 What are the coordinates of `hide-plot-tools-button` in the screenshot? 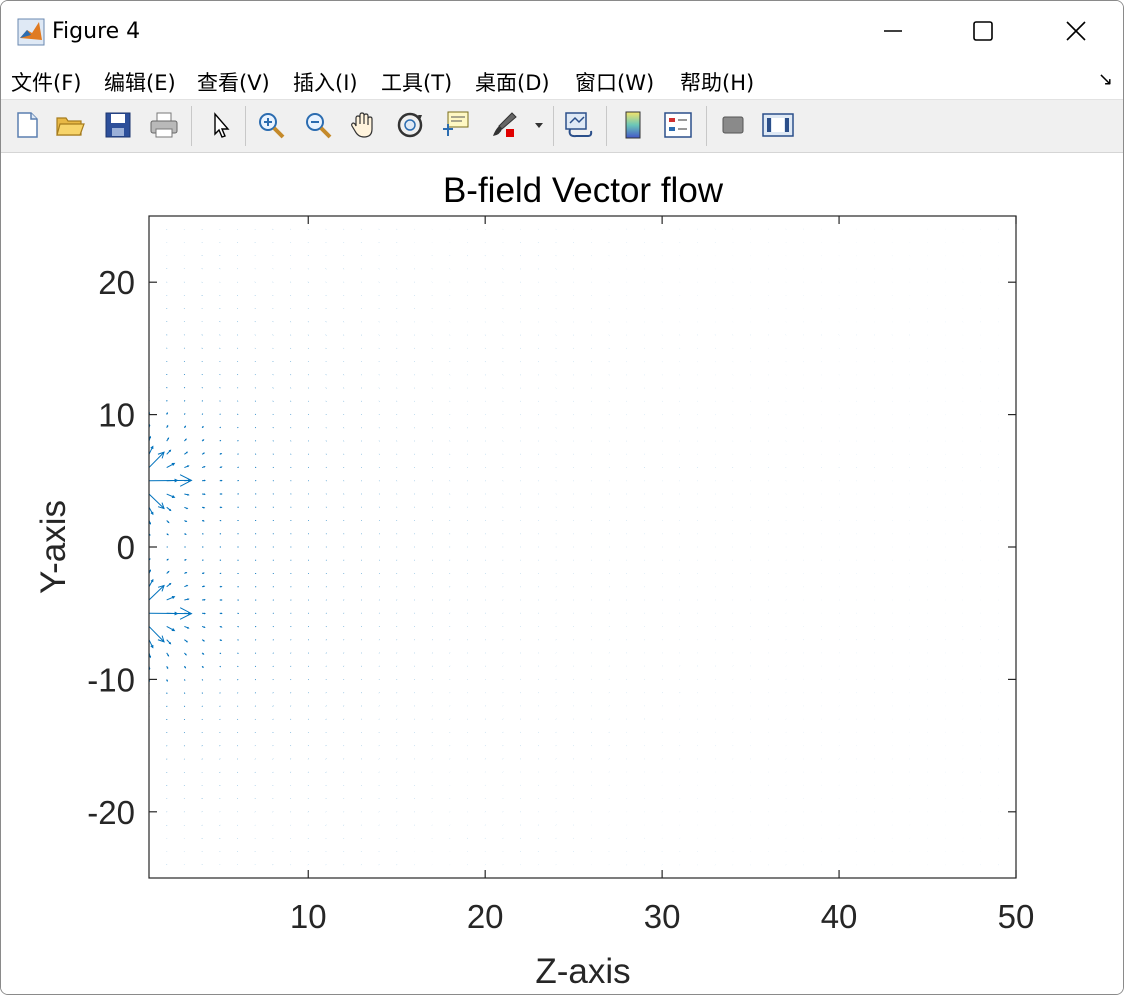 It's located at (733, 125).